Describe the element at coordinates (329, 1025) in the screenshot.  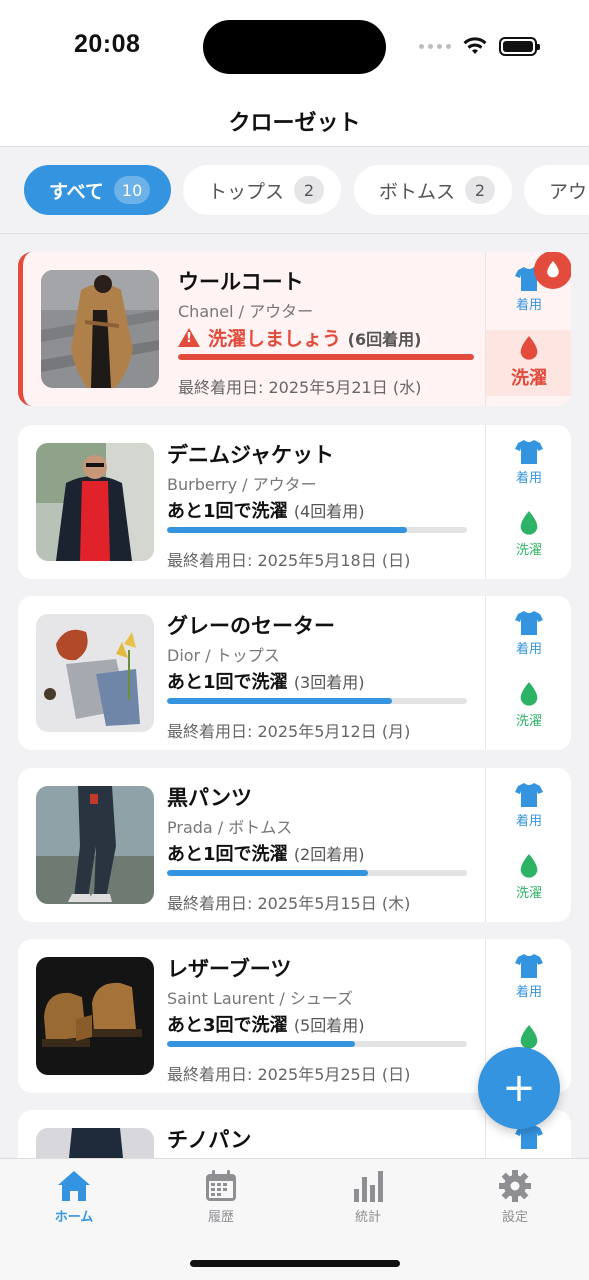
I see `wear-count: (5回着用)` at that location.